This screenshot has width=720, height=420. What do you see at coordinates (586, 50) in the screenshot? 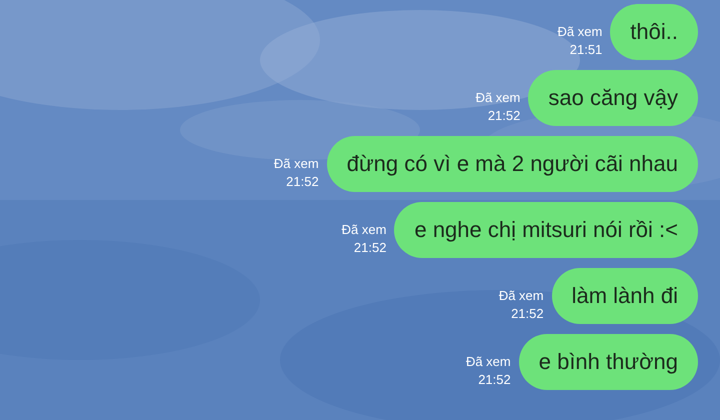
I see `message-time: 21:51` at bounding box center [586, 50].